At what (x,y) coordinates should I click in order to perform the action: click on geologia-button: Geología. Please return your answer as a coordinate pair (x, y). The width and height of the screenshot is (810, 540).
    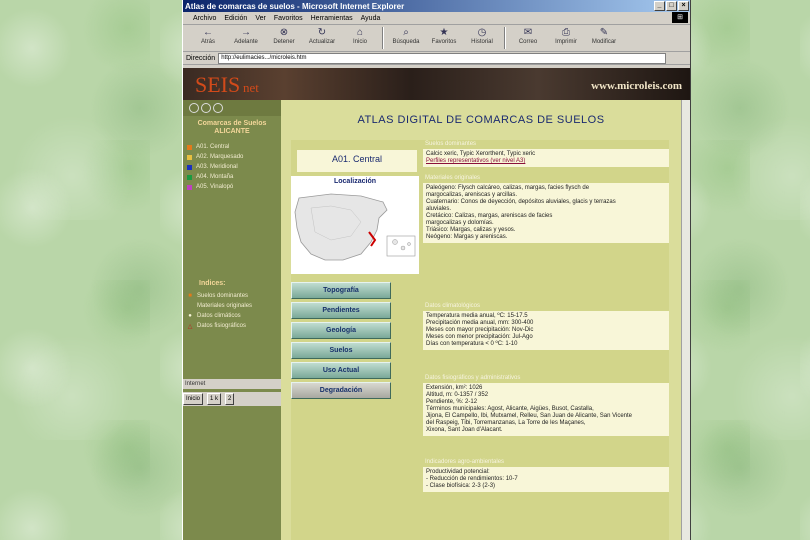
    Looking at the image, I should click on (341, 330).